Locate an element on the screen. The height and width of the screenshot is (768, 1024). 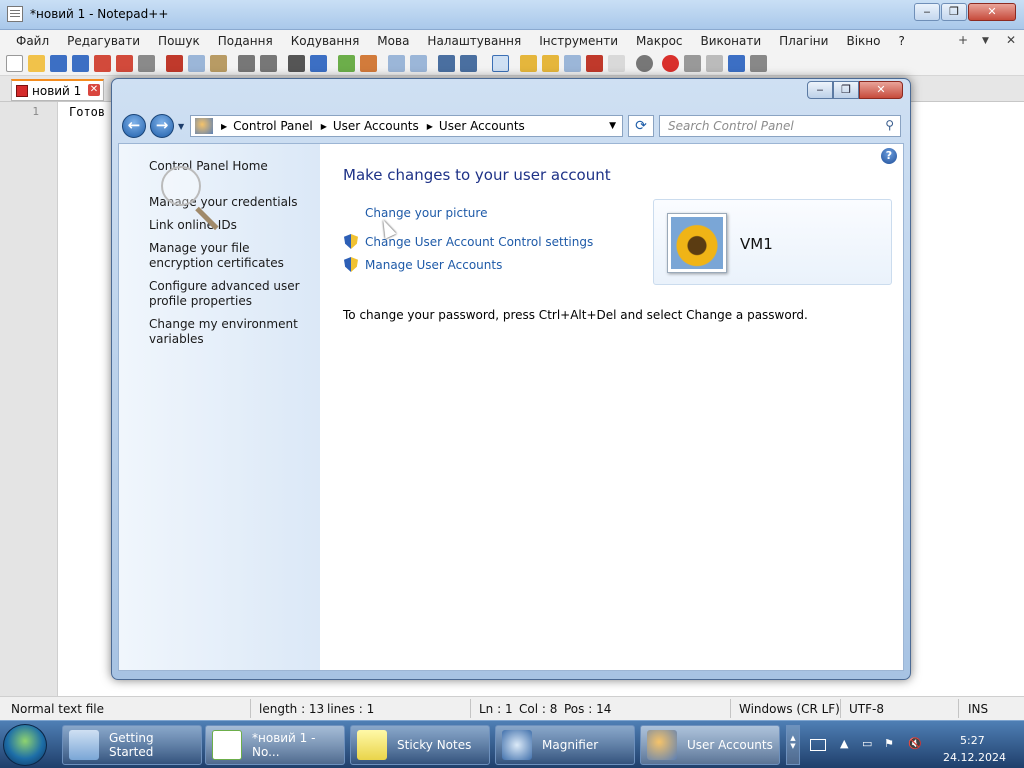
menu-file: Файл is located at coordinates (31, 41).